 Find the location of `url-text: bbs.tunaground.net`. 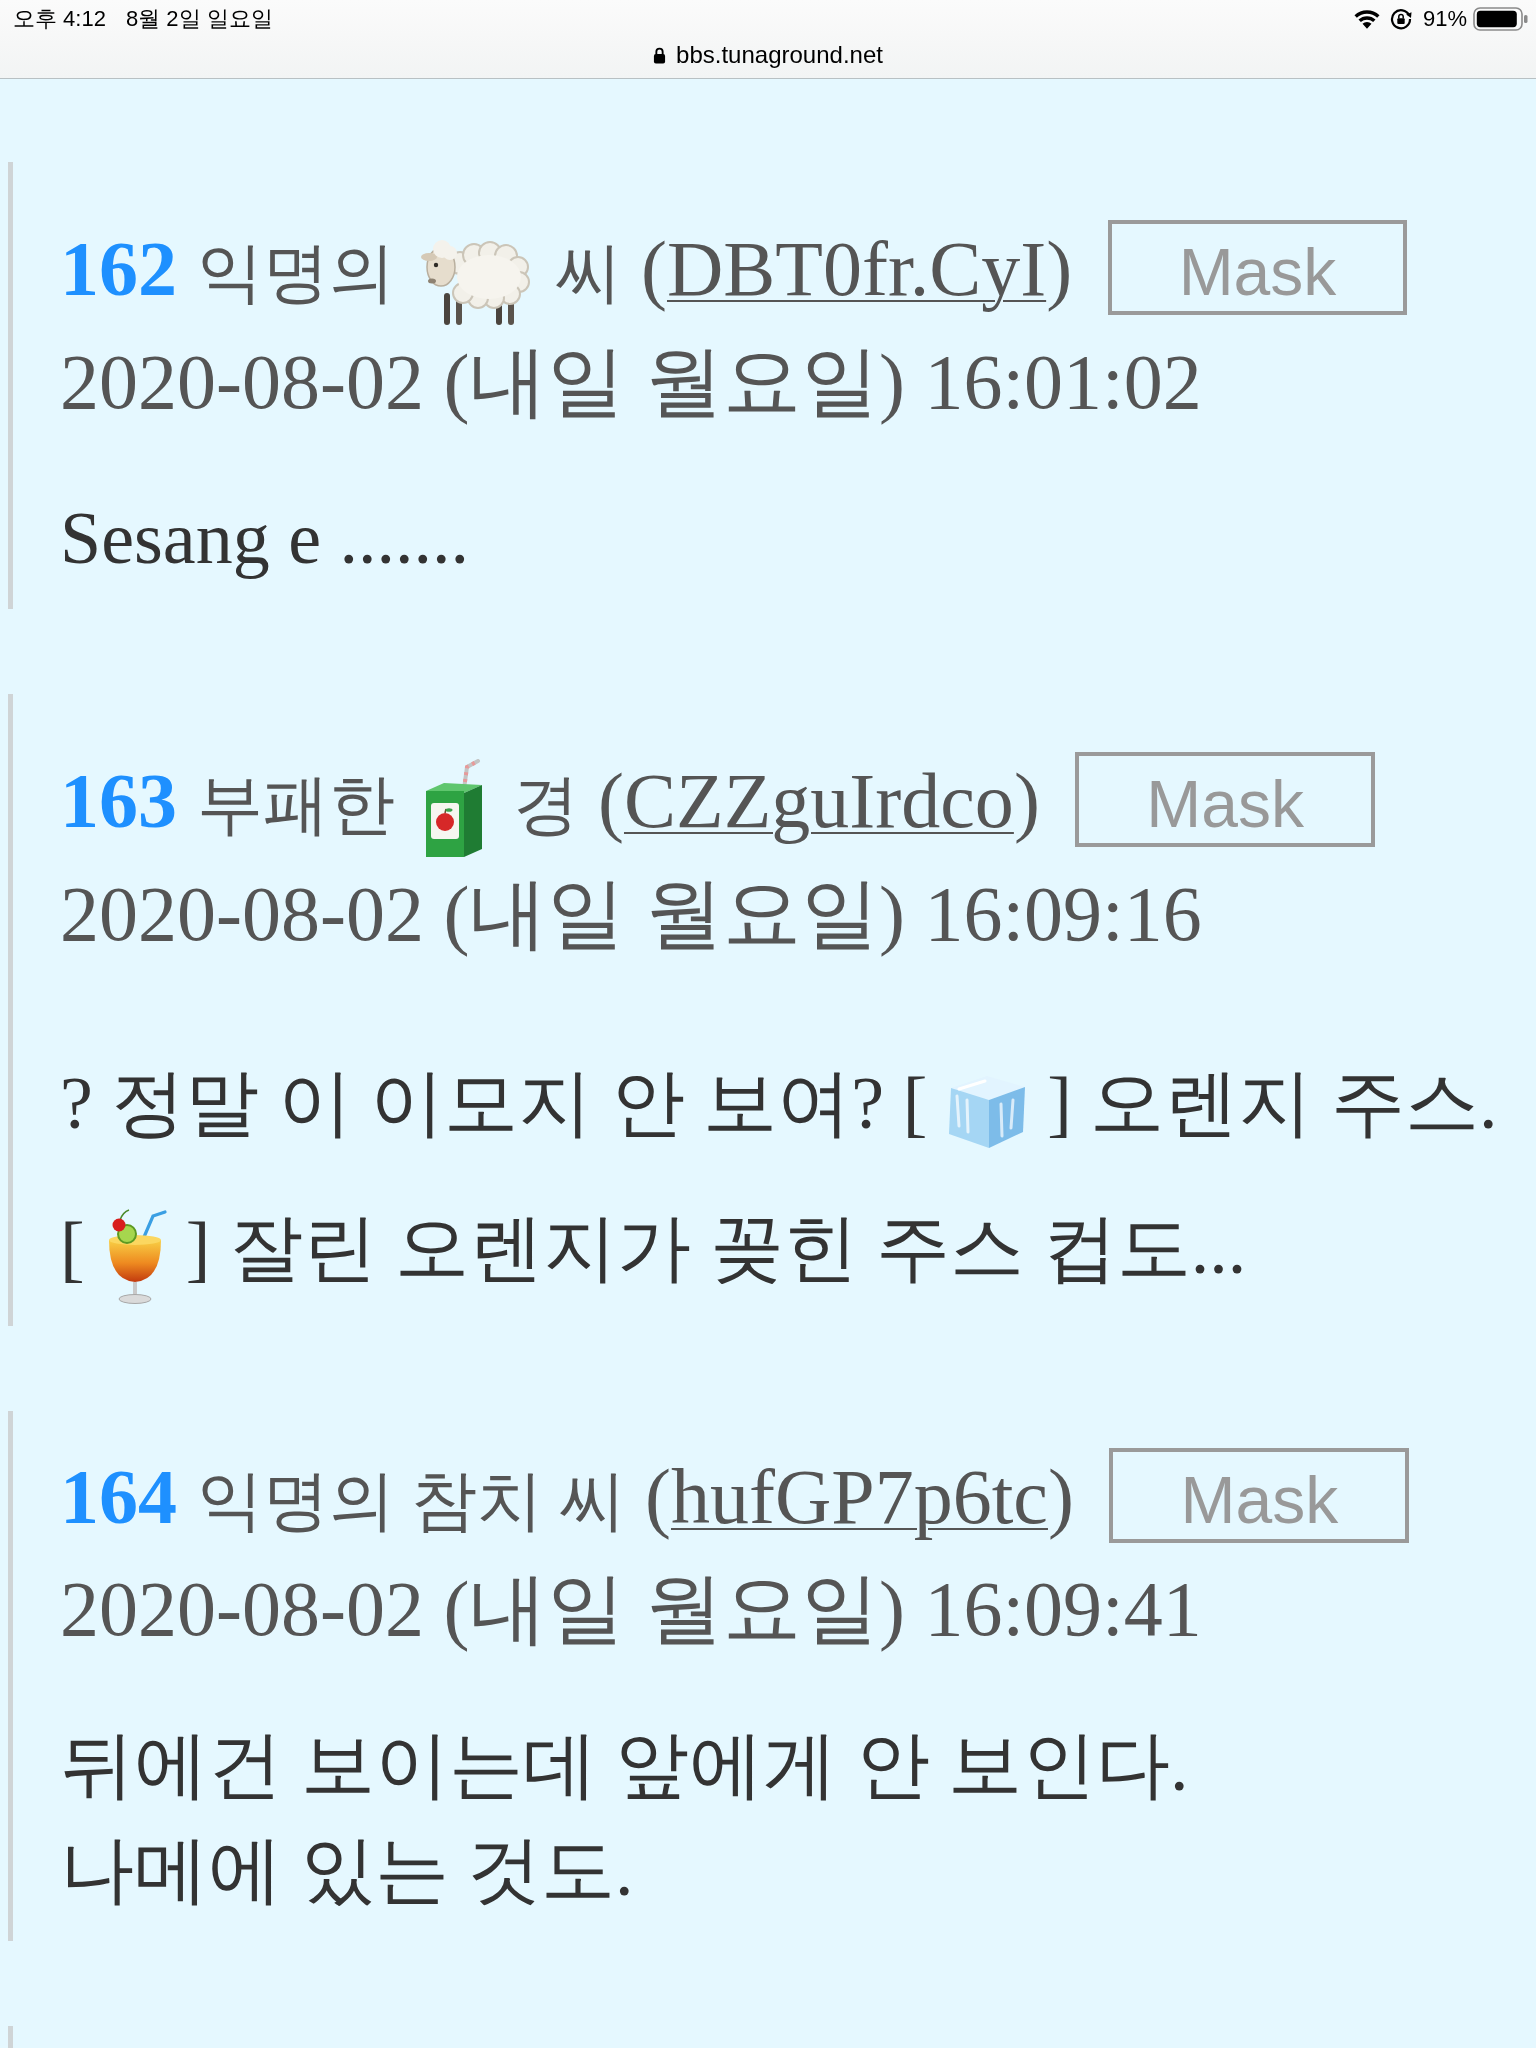

url-text: bbs.tunaground.net is located at coordinates (779, 55).